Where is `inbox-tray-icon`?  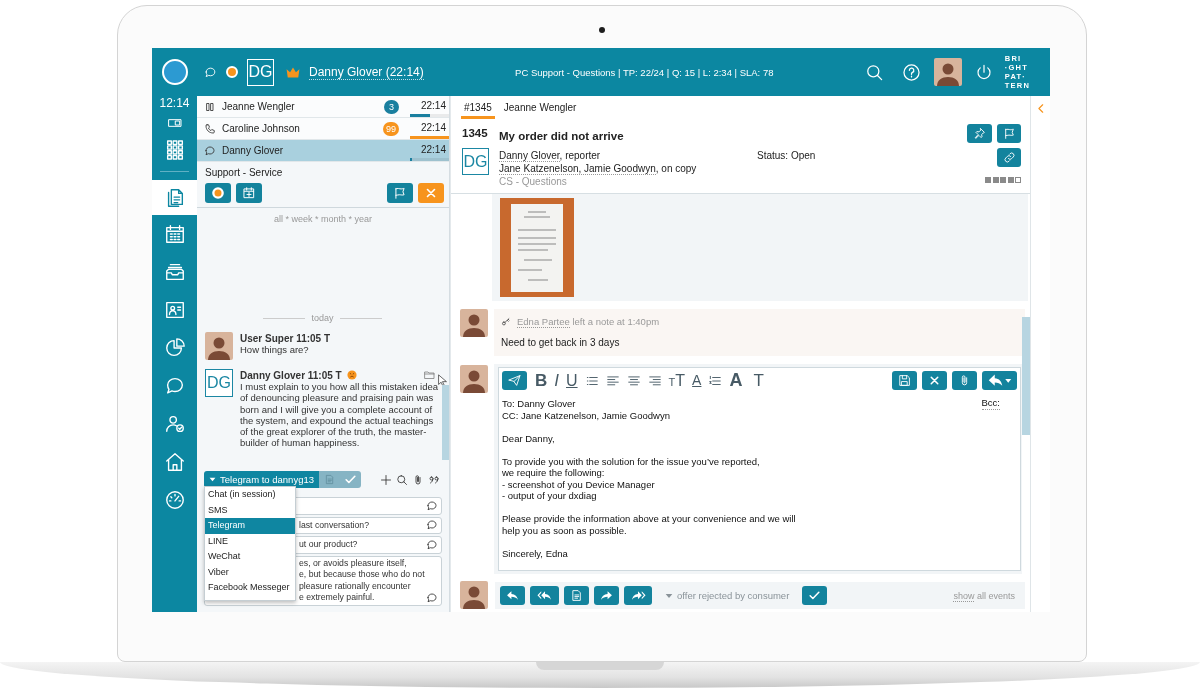 inbox-tray-icon is located at coordinates (174, 272).